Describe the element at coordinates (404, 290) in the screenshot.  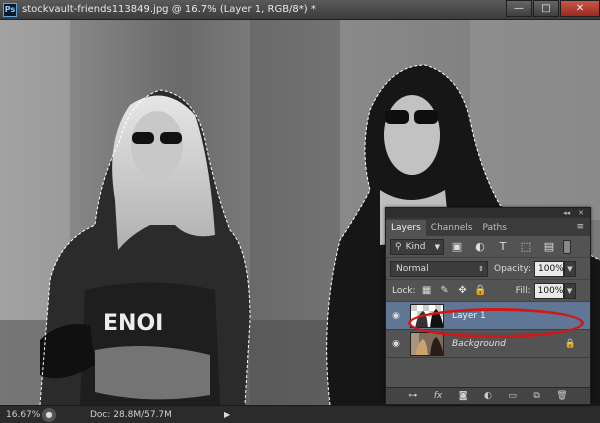
I see `lock-label: Lock:` at that location.